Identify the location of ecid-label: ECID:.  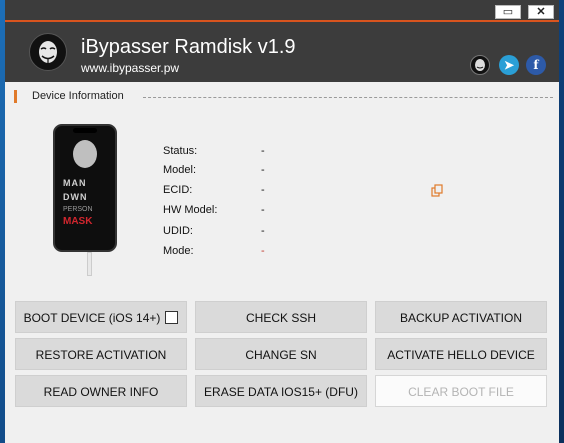
(178, 190).